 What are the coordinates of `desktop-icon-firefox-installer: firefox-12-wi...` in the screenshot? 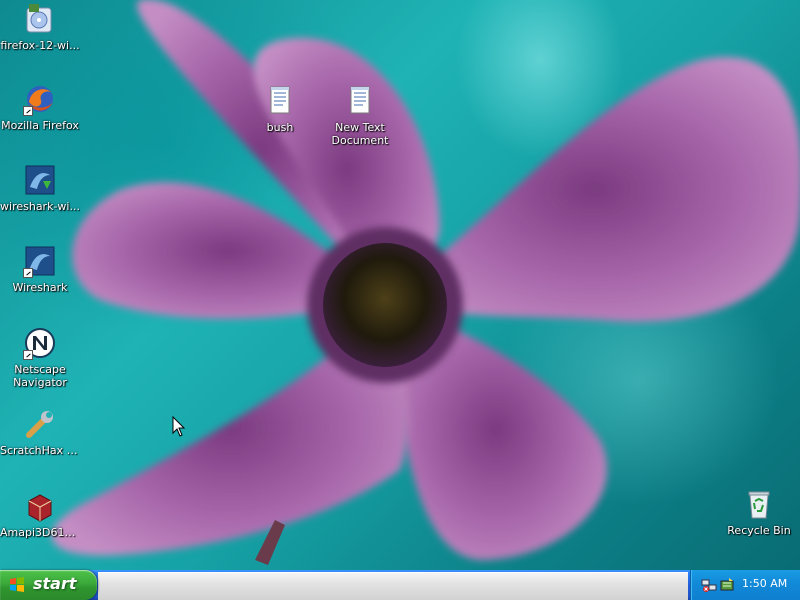 It's located at (40, 27).